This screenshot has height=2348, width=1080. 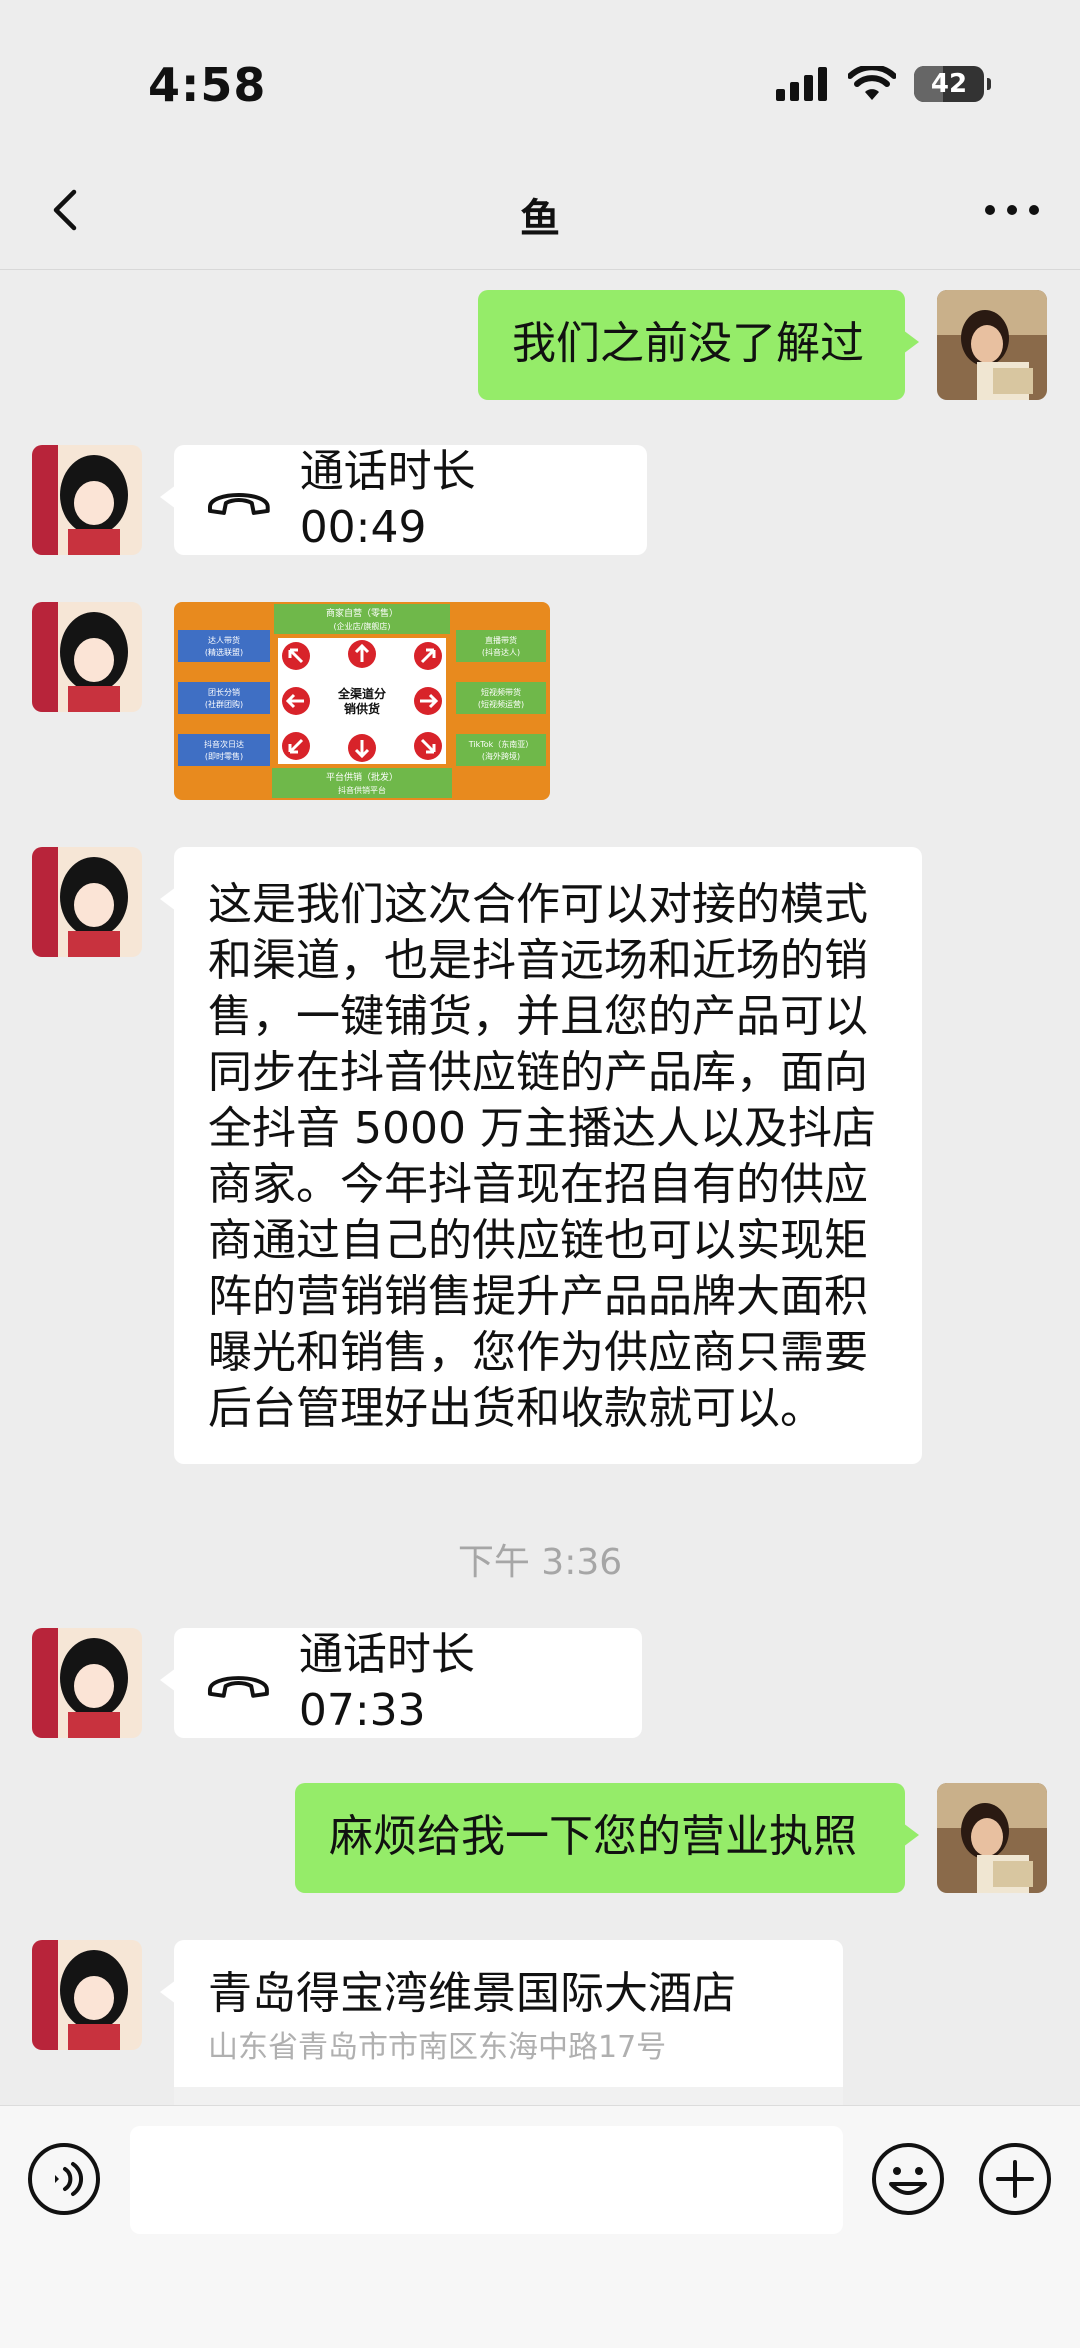 What do you see at coordinates (516, 1408) in the screenshot?
I see `message-line: 后台管理好出货和收款就可以。` at bounding box center [516, 1408].